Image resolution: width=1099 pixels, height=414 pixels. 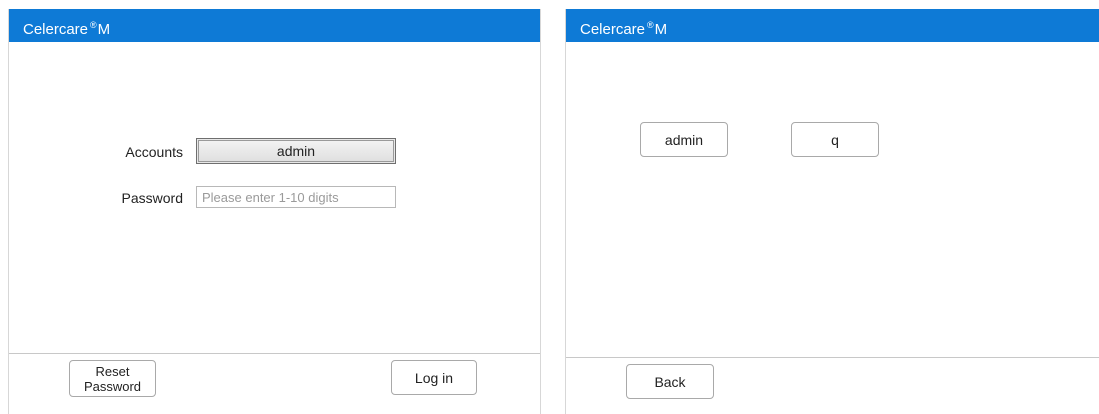 I want to click on password-label: Password, so click(x=152, y=198).